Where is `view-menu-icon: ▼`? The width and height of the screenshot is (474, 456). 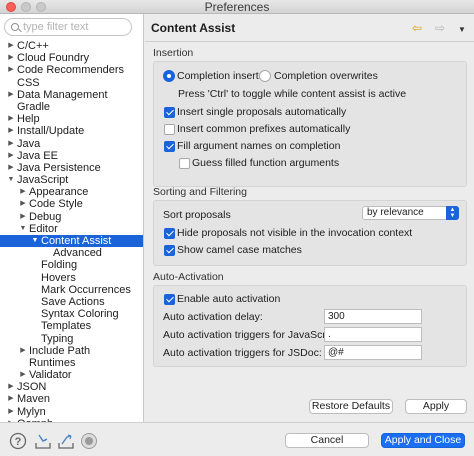 view-menu-icon: ▼ is located at coordinates (462, 30).